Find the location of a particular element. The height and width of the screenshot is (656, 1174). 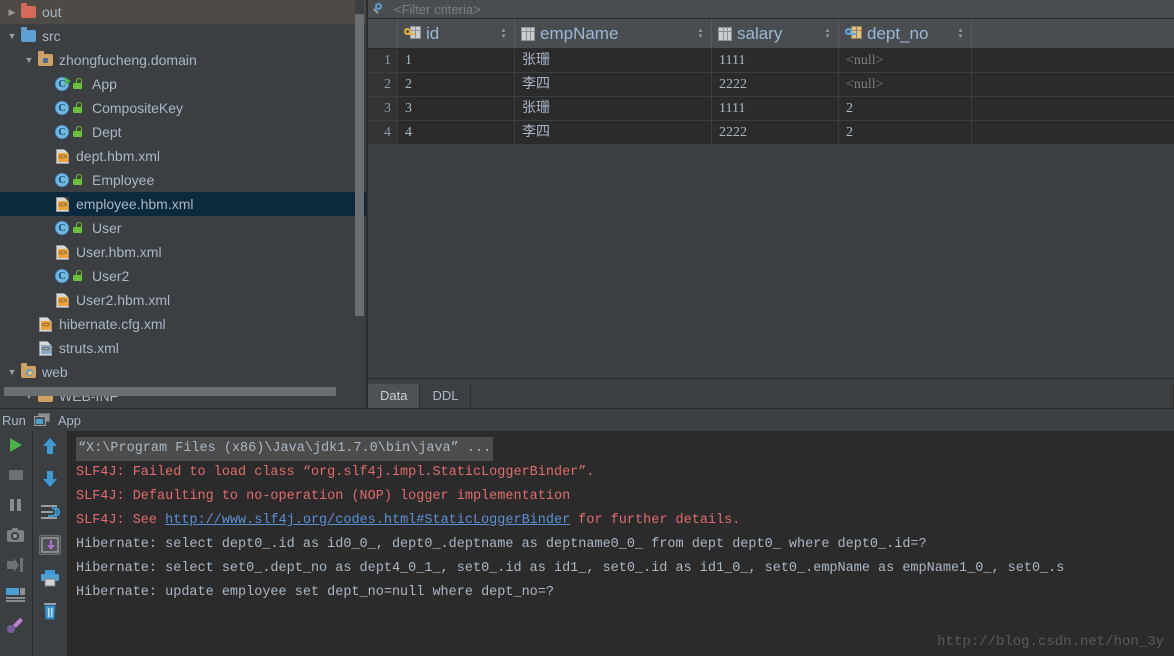

settings-icon is located at coordinates (16, 625).